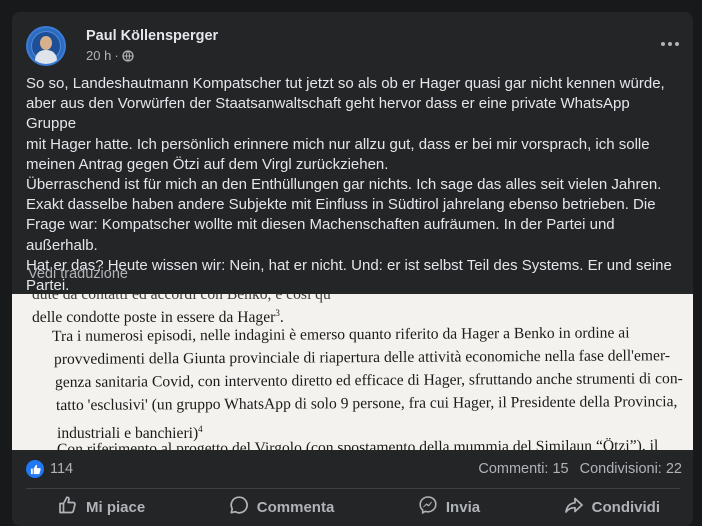 Image resolution: width=702 pixels, height=526 pixels. What do you see at coordinates (574, 507) in the screenshot?
I see `share-arrow-icon` at bounding box center [574, 507].